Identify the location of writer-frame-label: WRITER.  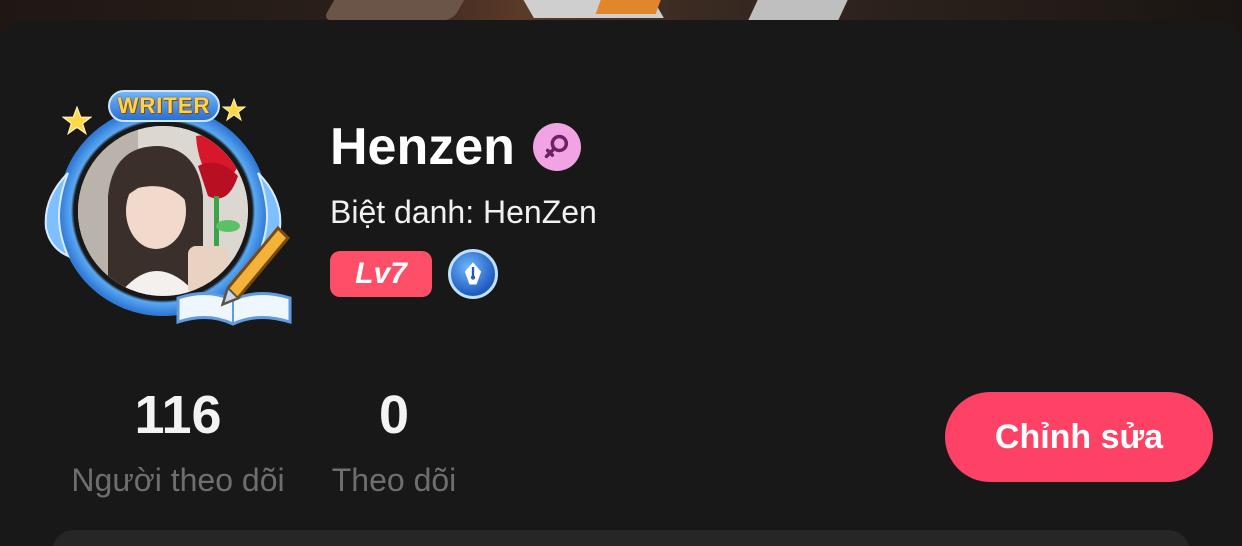
(164, 105).